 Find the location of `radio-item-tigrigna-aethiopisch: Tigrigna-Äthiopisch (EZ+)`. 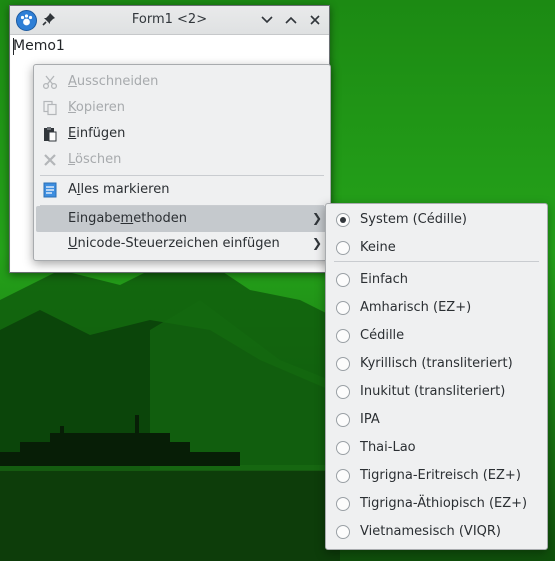

radio-item-tigrigna-aethiopisch: Tigrigna-Äthiopisch (EZ+) is located at coordinates (436, 505).